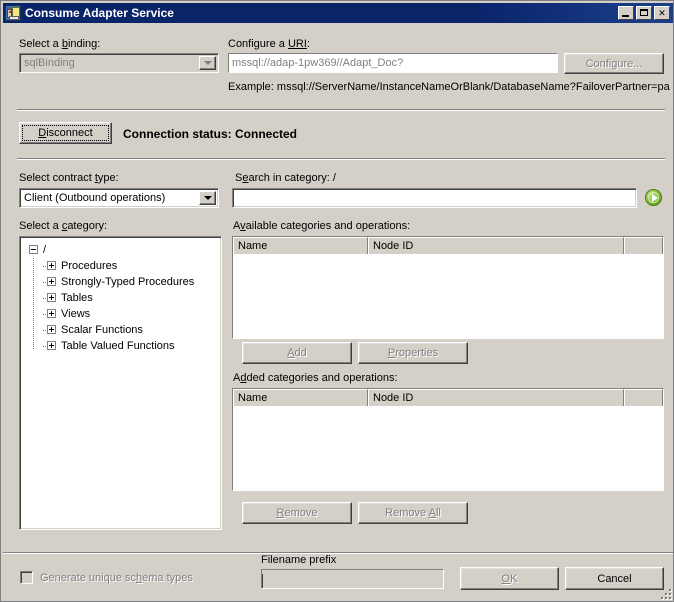 This screenshot has width=674, height=602. I want to click on remove-all-button-label: Remove All, so click(413, 513).